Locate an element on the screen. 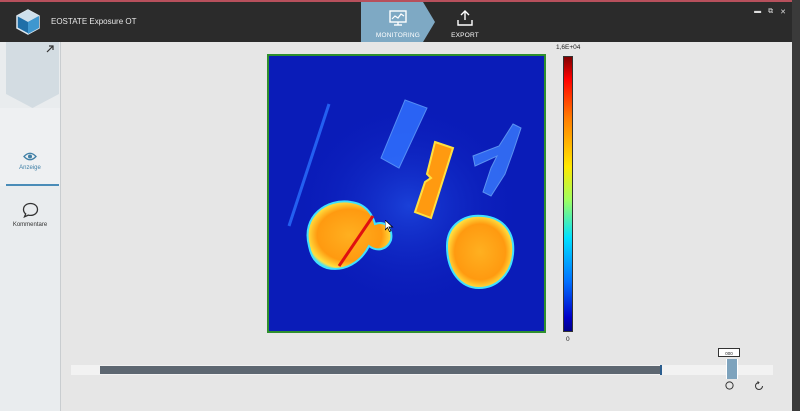  color-scale-max-label: 1,6E+04 is located at coordinates (568, 47).